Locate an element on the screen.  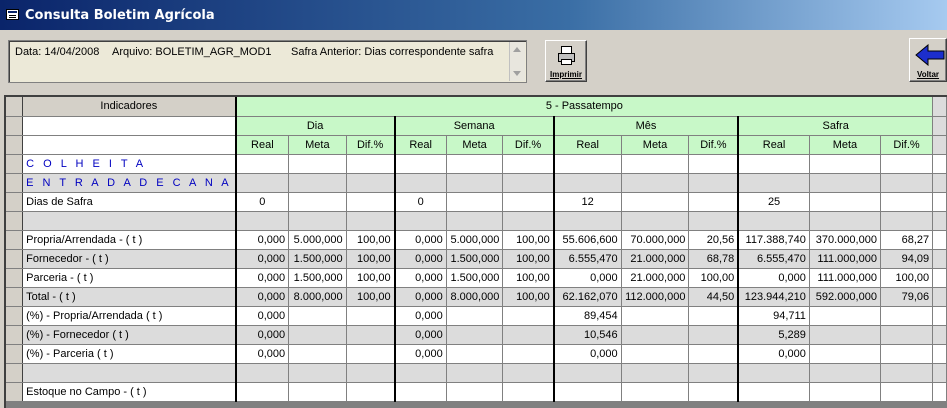
table-cell: 44,50 is located at coordinates (714, 297).